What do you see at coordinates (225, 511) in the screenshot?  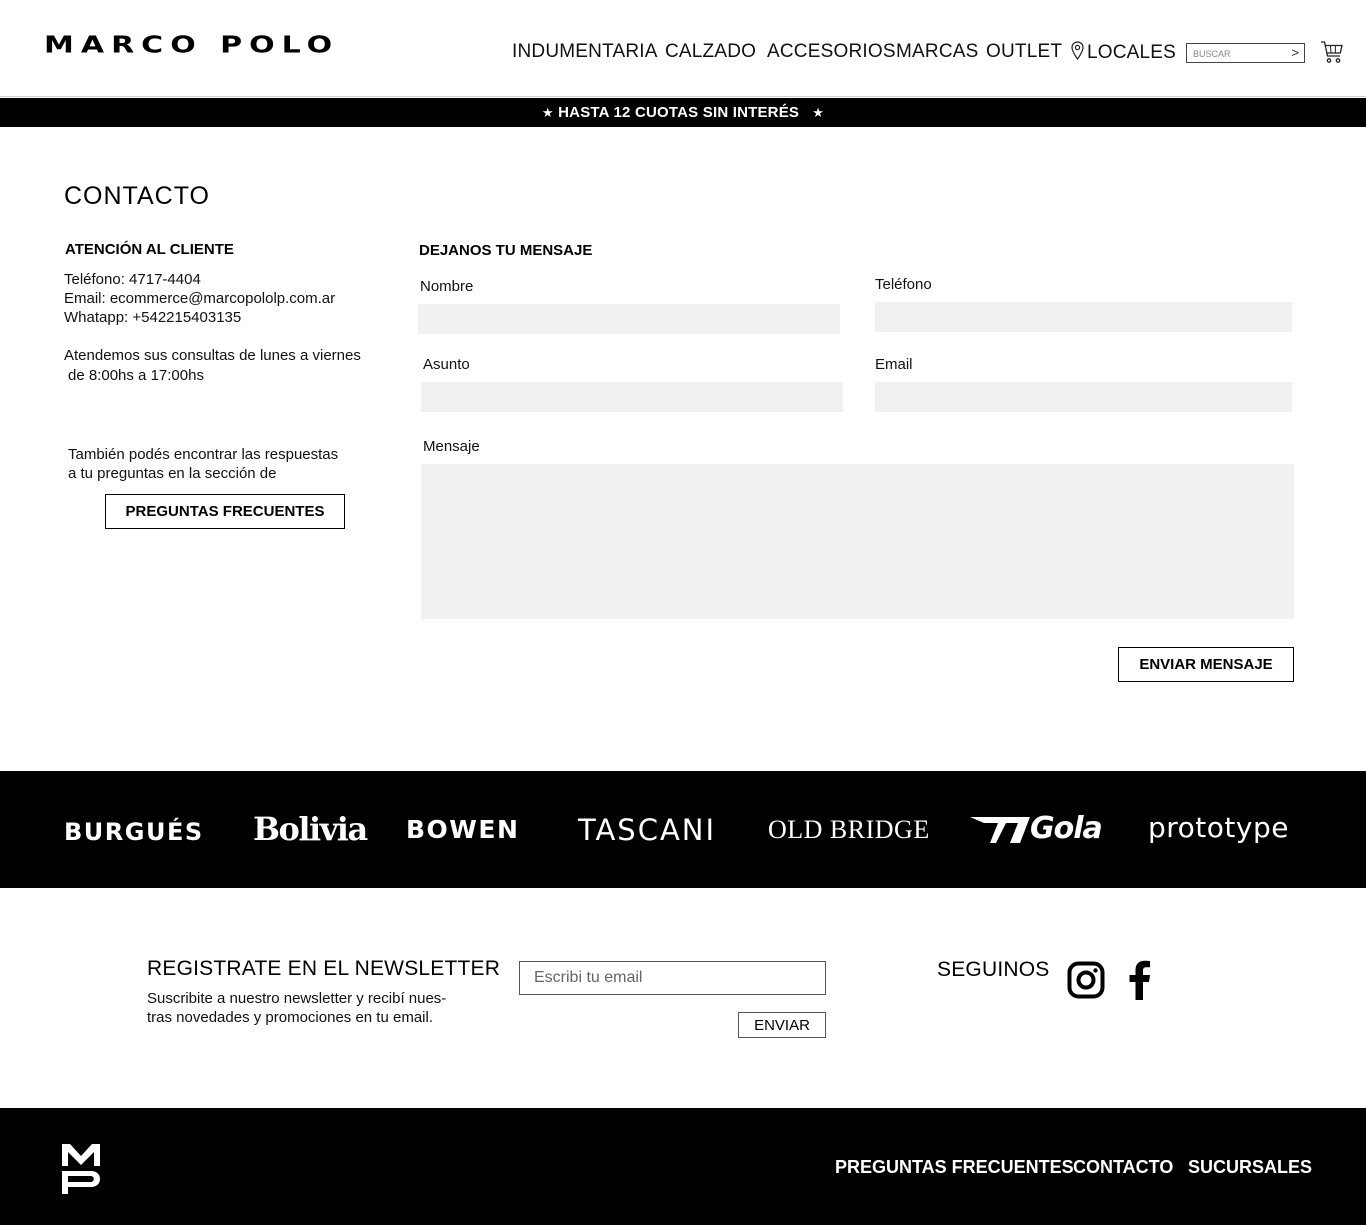 I see `faq-button: PREGUNTAS FRECUENTES` at bounding box center [225, 511].